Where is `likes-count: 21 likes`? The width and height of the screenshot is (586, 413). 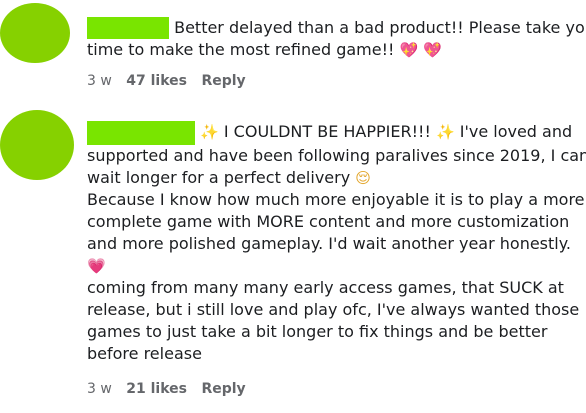
likes-count: 21 likes is located at coordinates (156, 389).